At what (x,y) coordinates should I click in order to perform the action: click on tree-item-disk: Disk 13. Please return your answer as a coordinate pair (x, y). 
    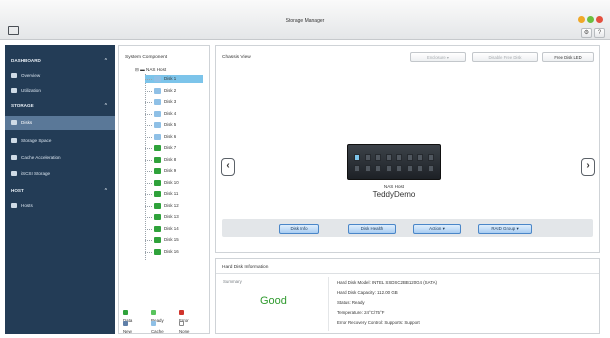
    Looking at the image, I should click on (174, 217).